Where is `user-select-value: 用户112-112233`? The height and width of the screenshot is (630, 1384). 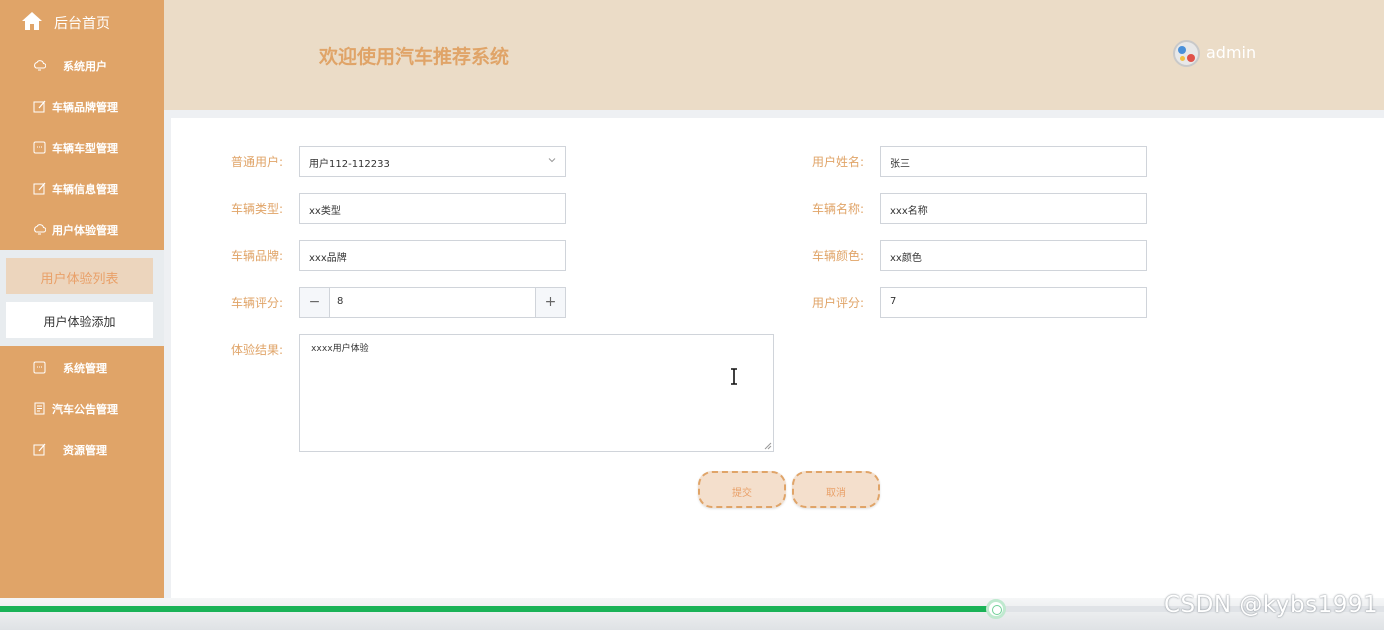 user-select-value: 用户112-112233 is located at coordinates (349, 164).